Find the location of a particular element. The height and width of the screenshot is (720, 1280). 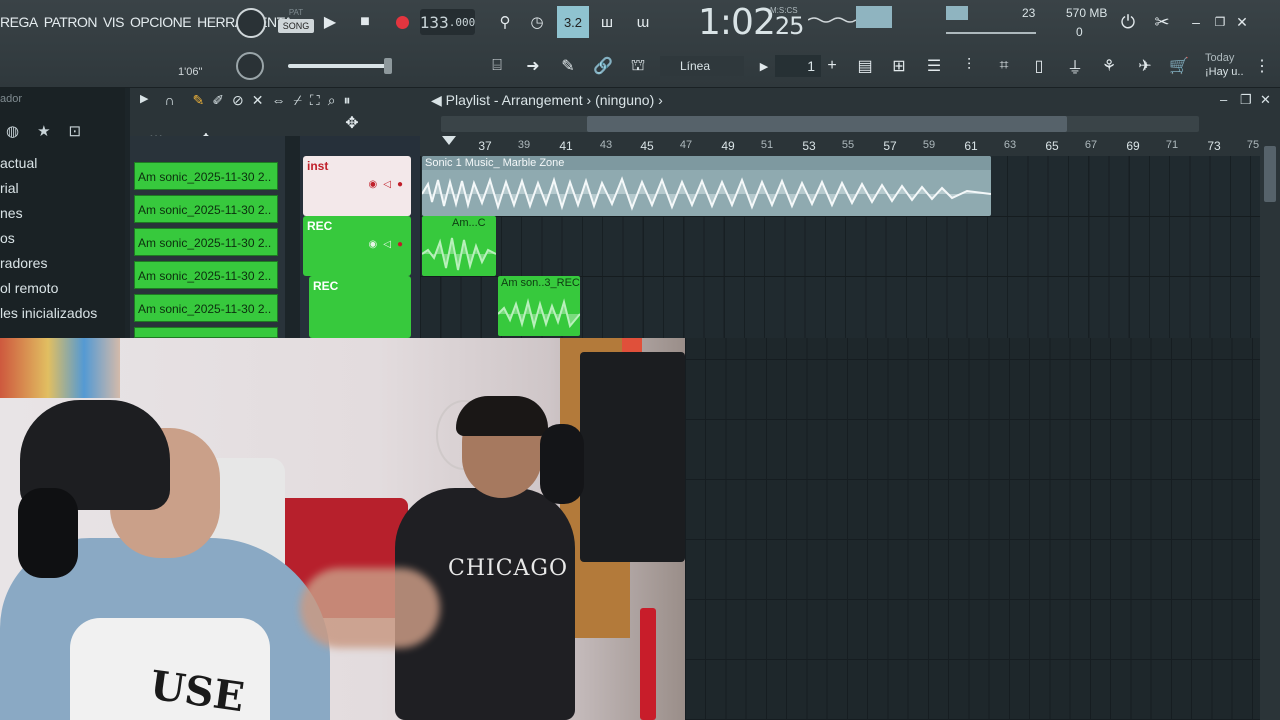

news-panel: Today ¡Hay u.. is located at coordinates (1224, 65).